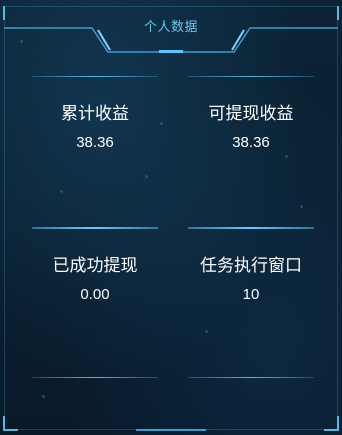  I want to click on panel-title: 个人数据, so click(170, 27).